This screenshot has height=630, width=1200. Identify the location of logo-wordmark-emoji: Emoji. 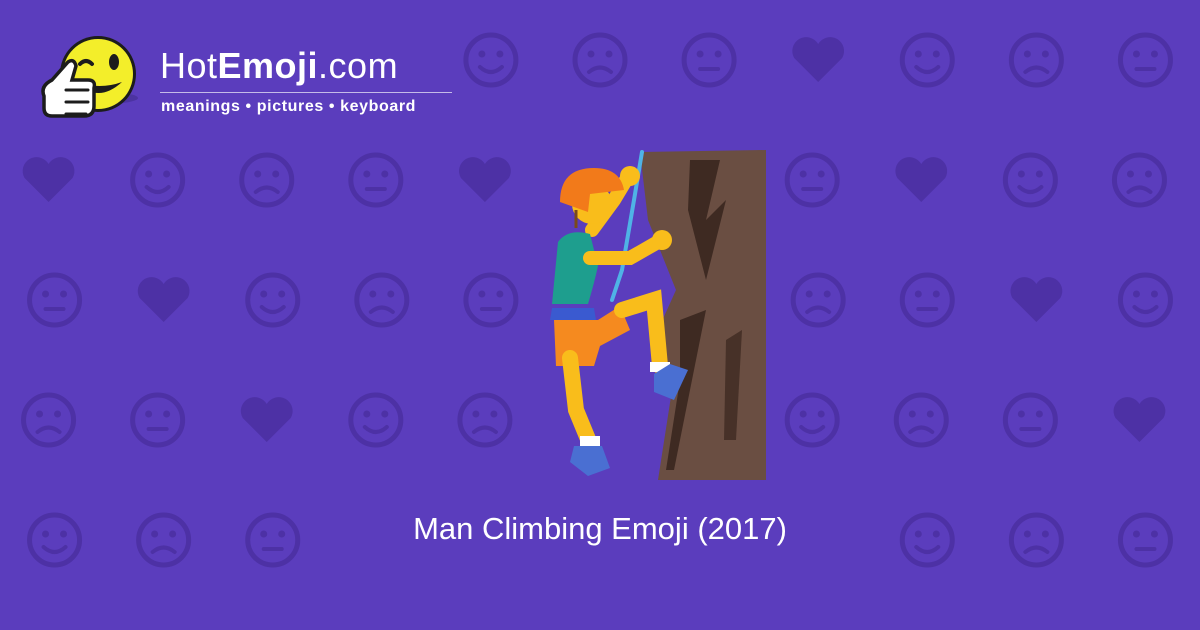
(268, 65).